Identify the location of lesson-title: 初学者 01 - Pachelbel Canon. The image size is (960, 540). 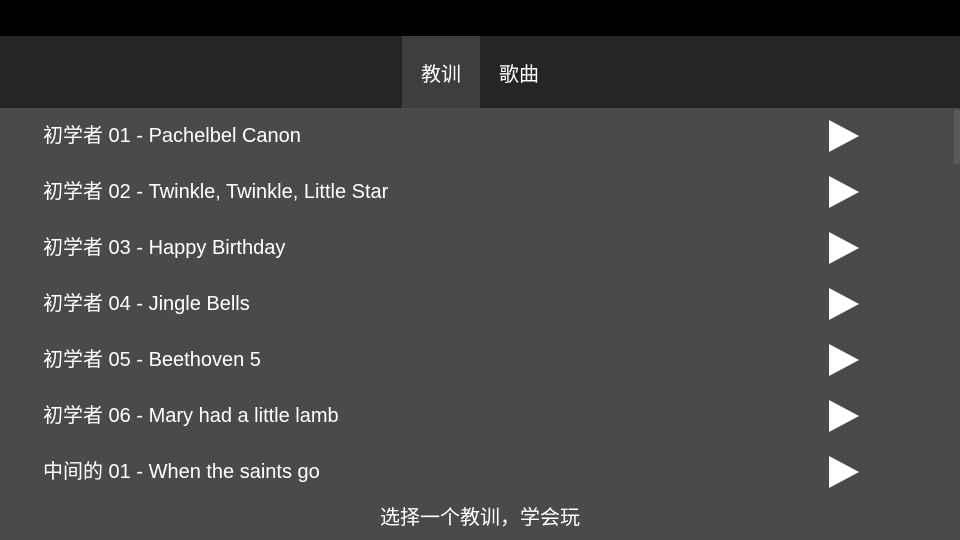
(172, 136).